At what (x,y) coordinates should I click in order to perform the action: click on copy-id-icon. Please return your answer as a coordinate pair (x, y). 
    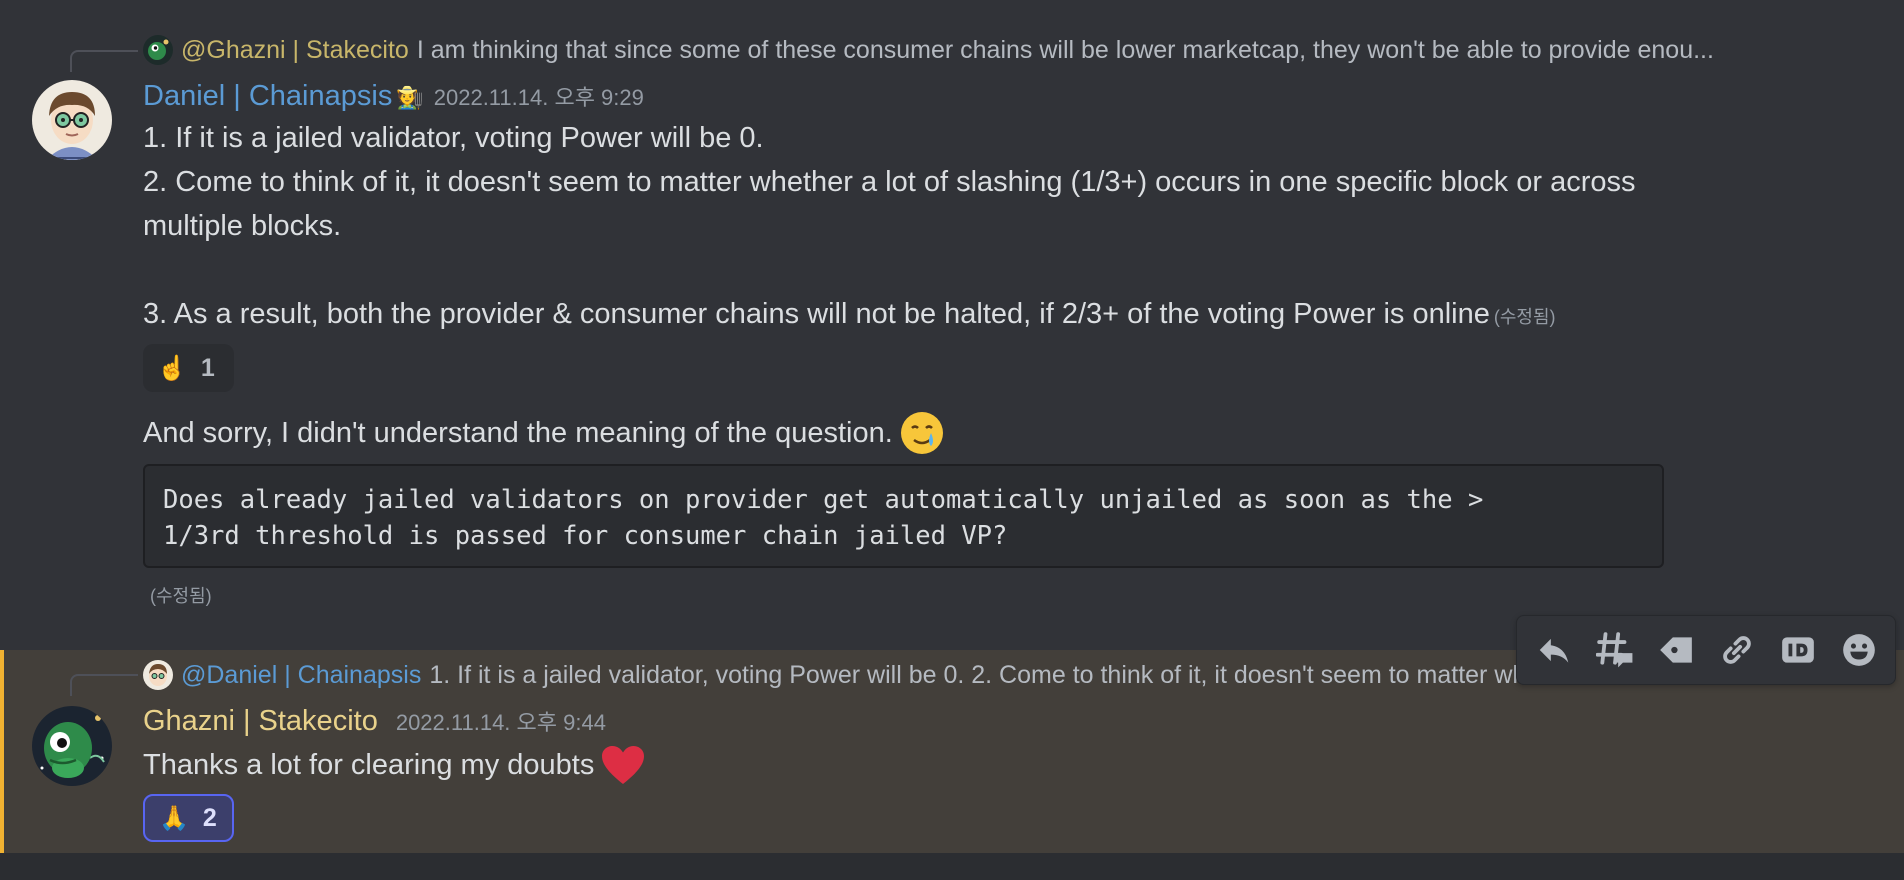
    Looking at the image, I should click on (1798, 650).